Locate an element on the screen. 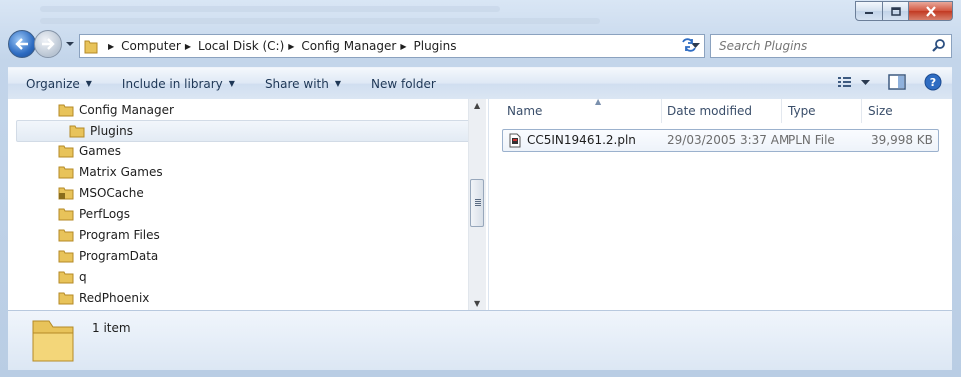  forward-button is located at coordinates (48, 44).